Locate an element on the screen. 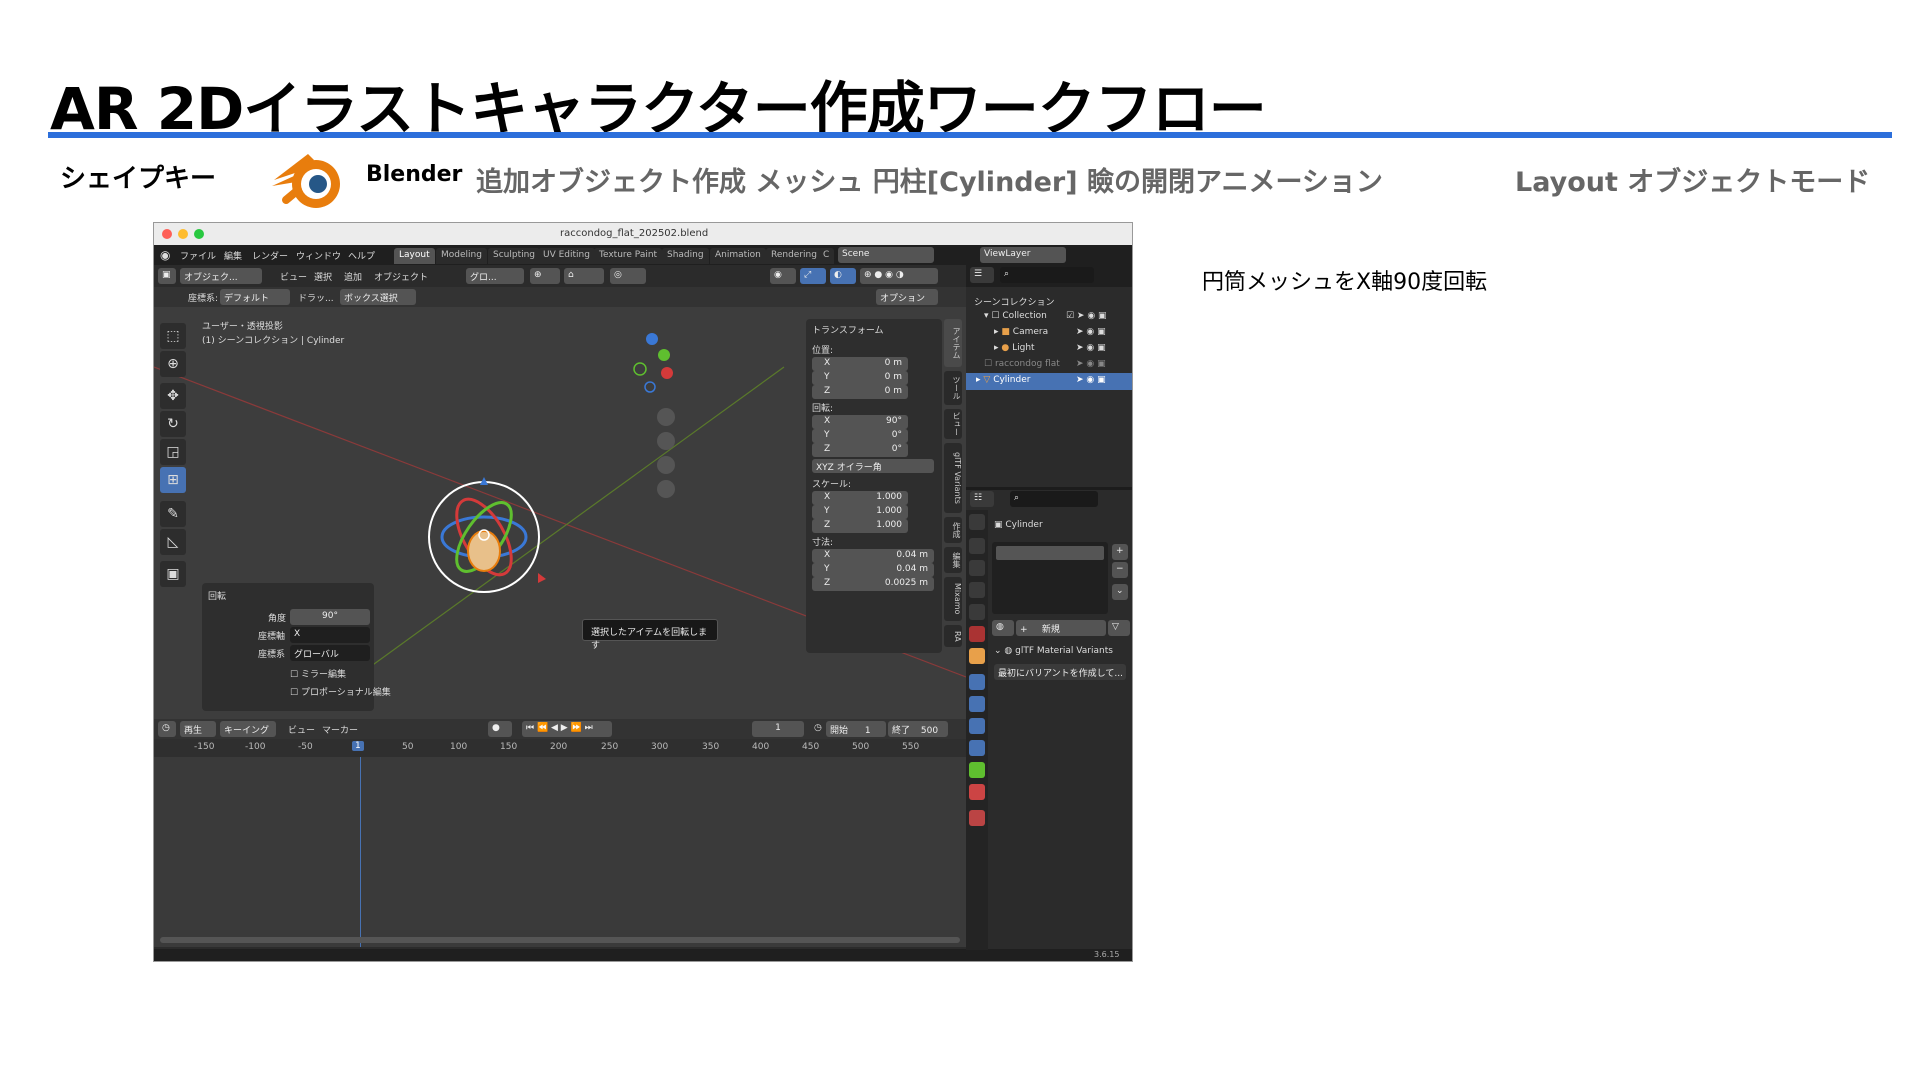  gizmo-icon: ⤢ is located at coordinates (813, 276).